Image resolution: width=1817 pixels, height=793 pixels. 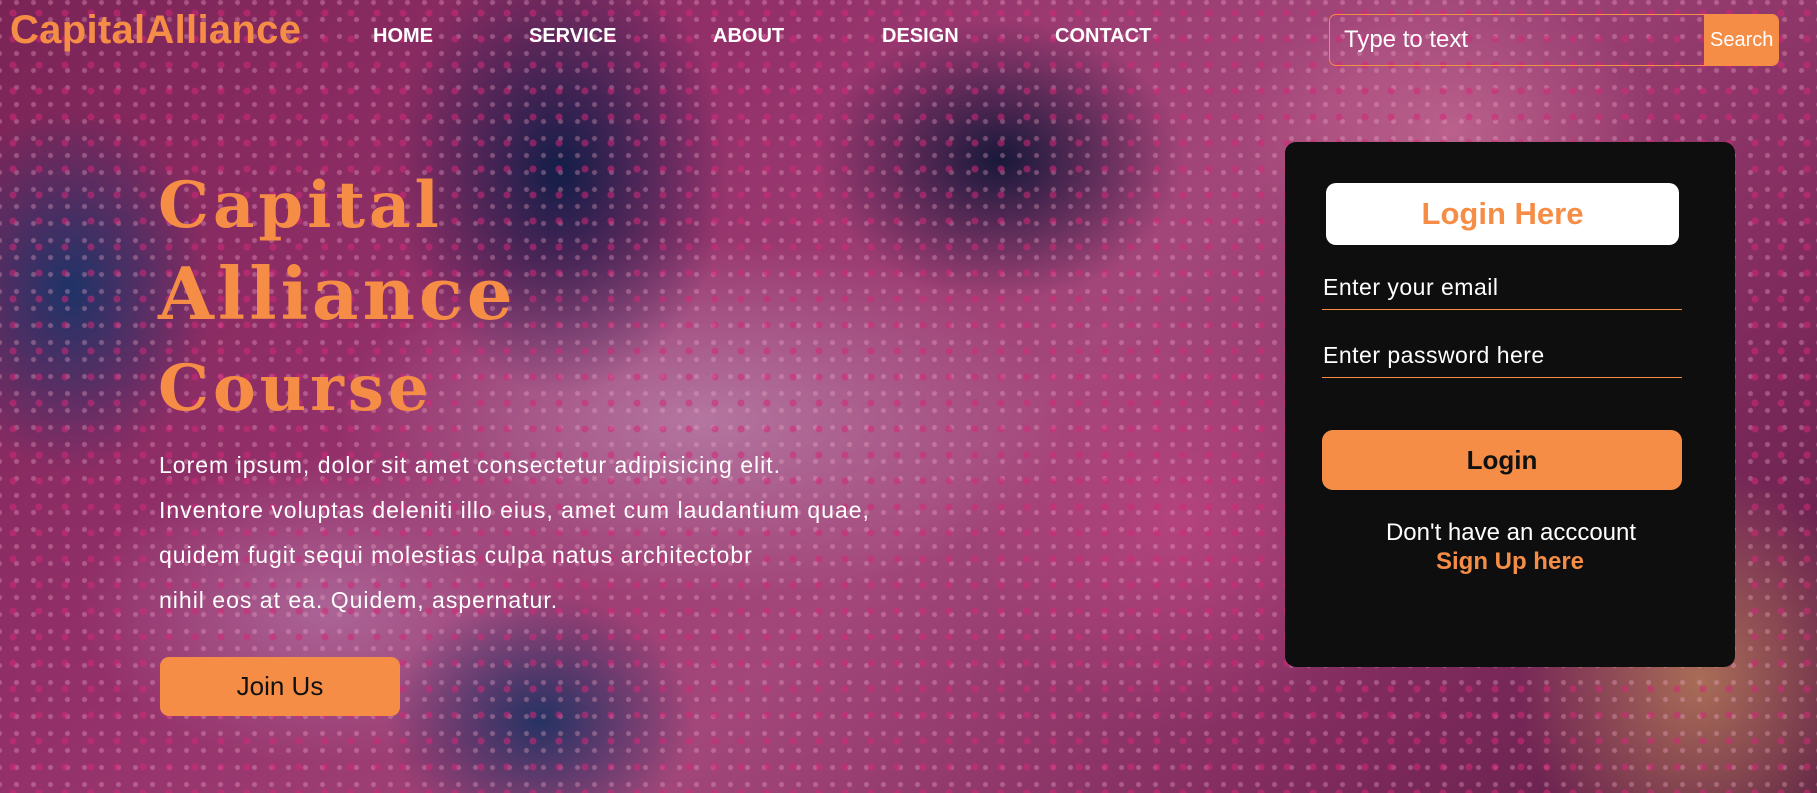 What do you see at coordinates (337, 293) in the screenshot?
I see `hero-title-line: Alliance` at bounding box center [337, 293].